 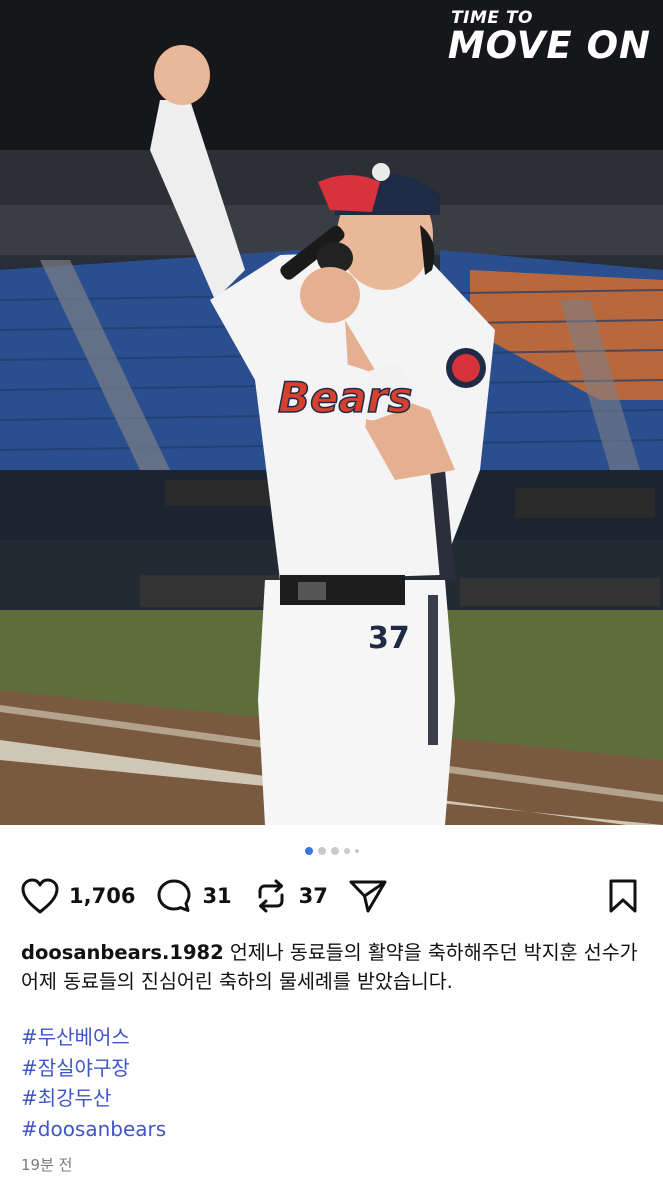 What do you see at coordinates (549, 45) in the screenshot?
I see `overlay-line2: MOVE ON` at bounding box center [549, 45].